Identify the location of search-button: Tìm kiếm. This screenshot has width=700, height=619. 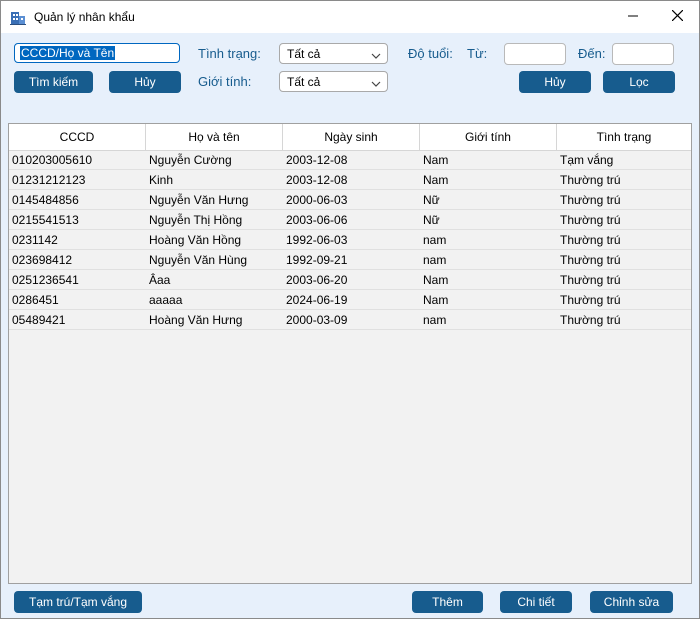
(53, 82).